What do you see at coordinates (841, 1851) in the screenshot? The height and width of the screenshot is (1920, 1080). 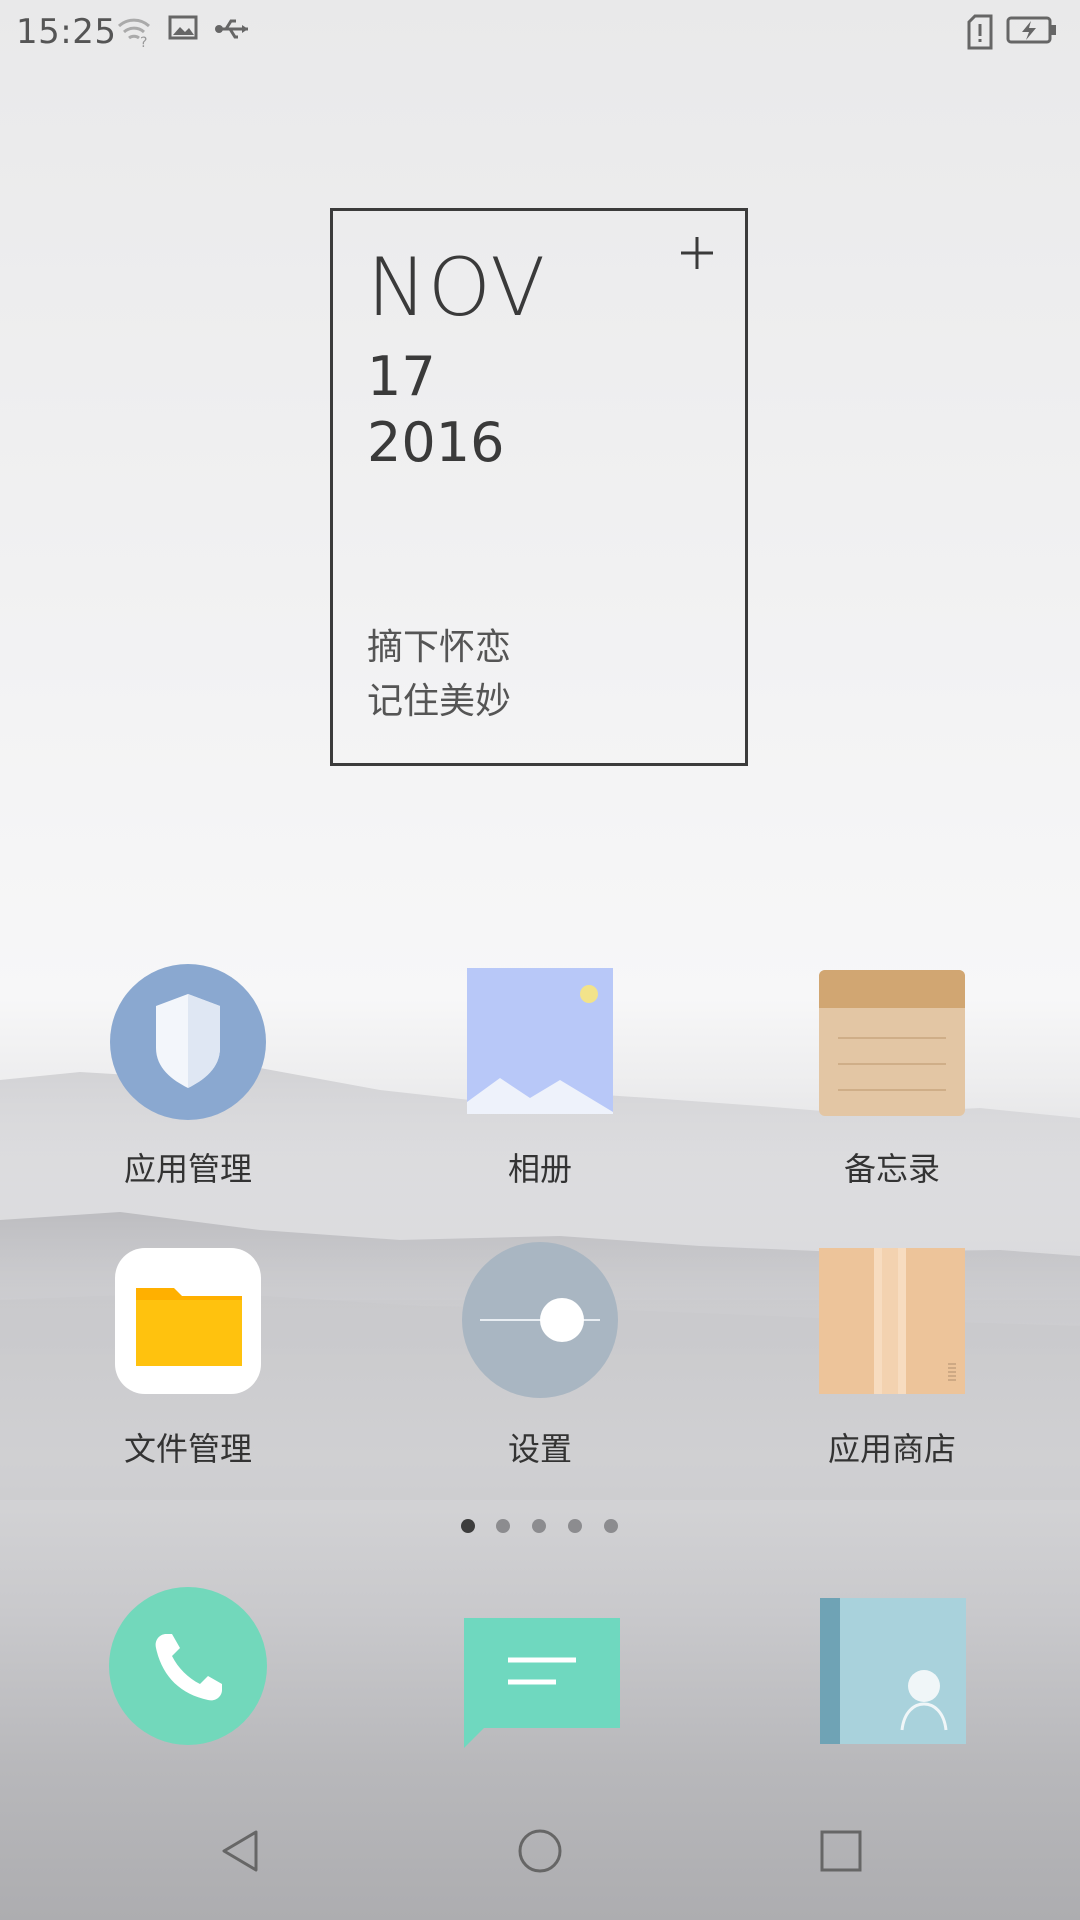 I see `recents-icon` at bounding box center [841, 1851].